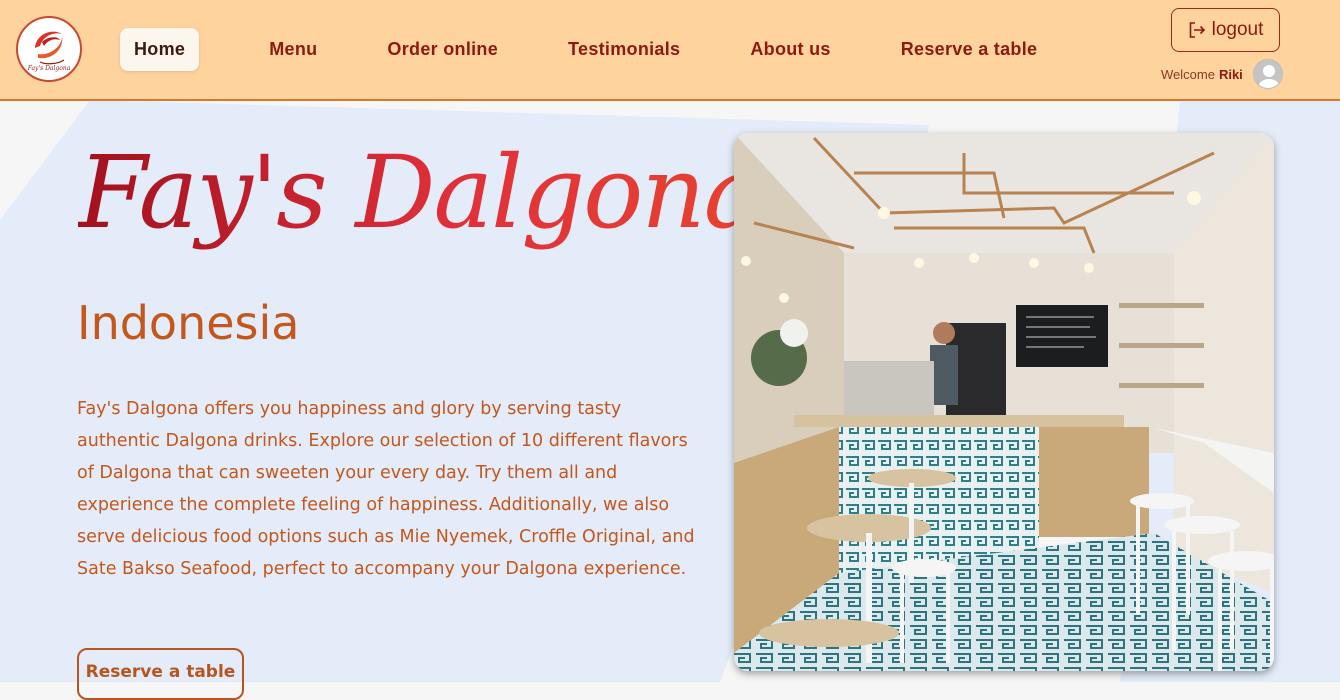  I want to click on welcome-prefix: Welcome, so click(1188, 74).